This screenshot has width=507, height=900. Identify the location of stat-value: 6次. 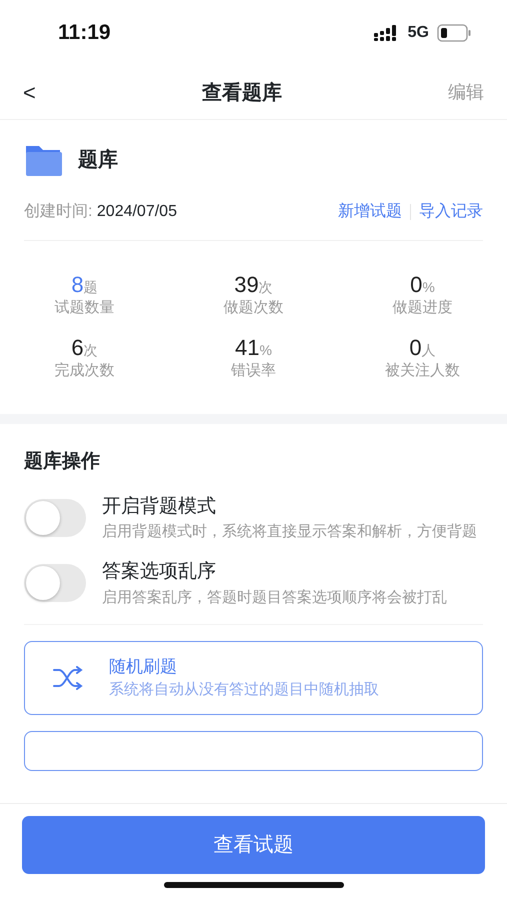
(84, 348).